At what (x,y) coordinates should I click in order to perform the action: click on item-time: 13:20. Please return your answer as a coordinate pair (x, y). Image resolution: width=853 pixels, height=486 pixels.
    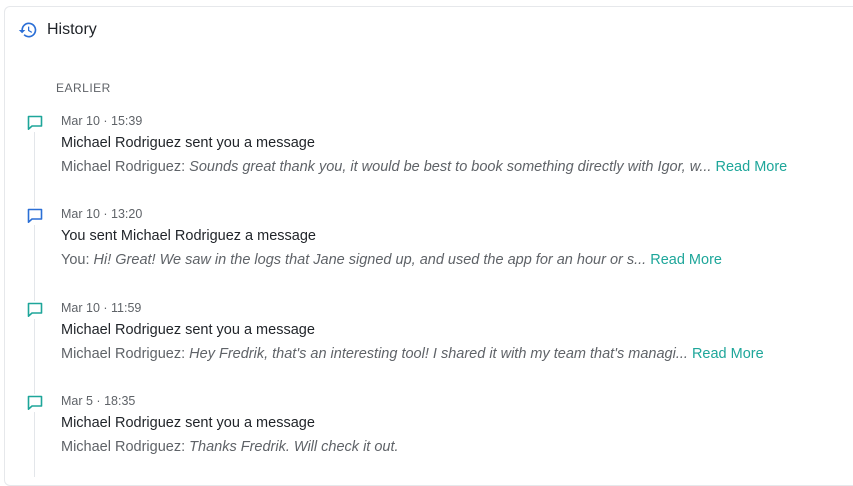
    Looking at the image, I should click on (127, 214).